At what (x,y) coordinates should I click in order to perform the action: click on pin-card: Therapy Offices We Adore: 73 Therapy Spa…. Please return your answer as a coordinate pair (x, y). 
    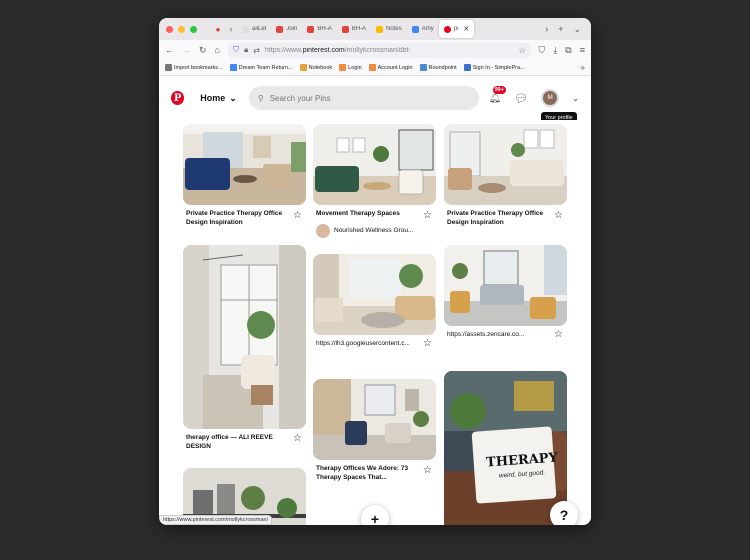
    Looking at the image, I should click on (374, 431).